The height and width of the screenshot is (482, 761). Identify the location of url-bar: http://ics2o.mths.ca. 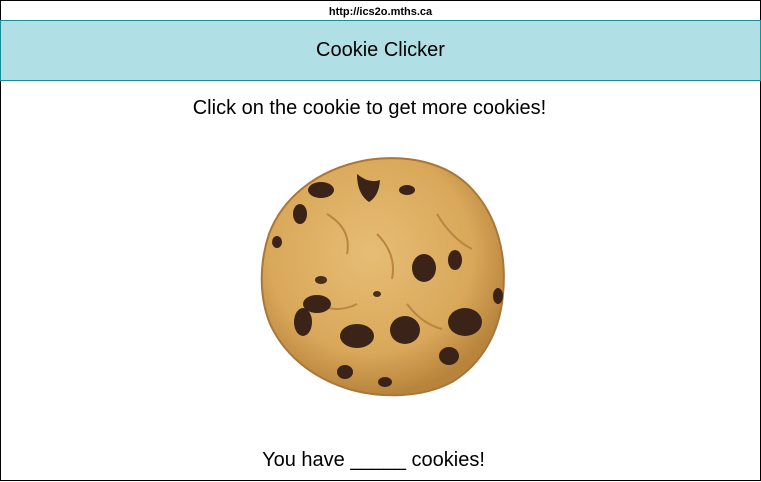
(380, 10).